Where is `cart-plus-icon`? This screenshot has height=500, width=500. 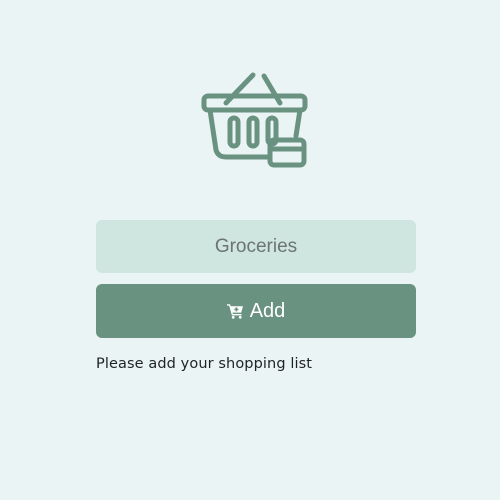
cart-plus-icon is located at coordinates (235, 311).